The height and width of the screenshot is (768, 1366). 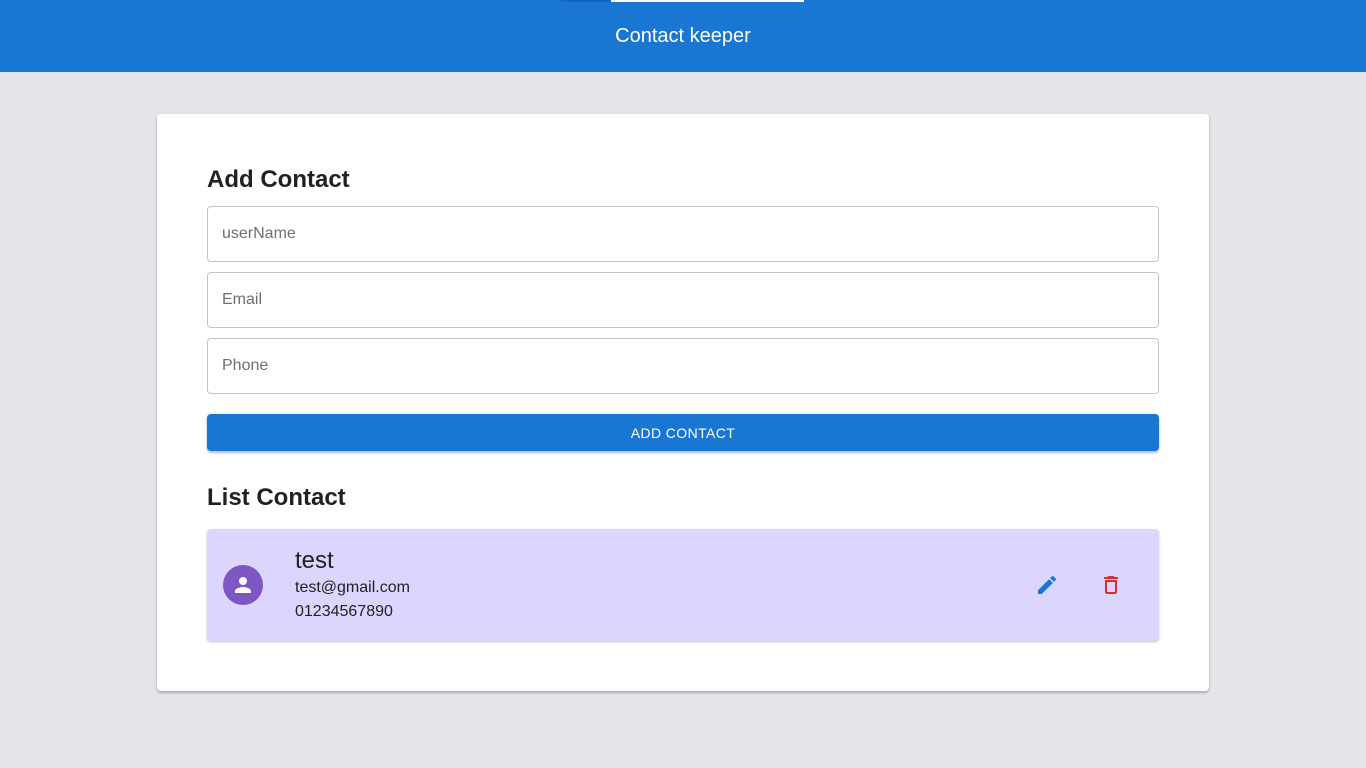 I want to click on delete-contact-button, so click(x=1111, y=585).